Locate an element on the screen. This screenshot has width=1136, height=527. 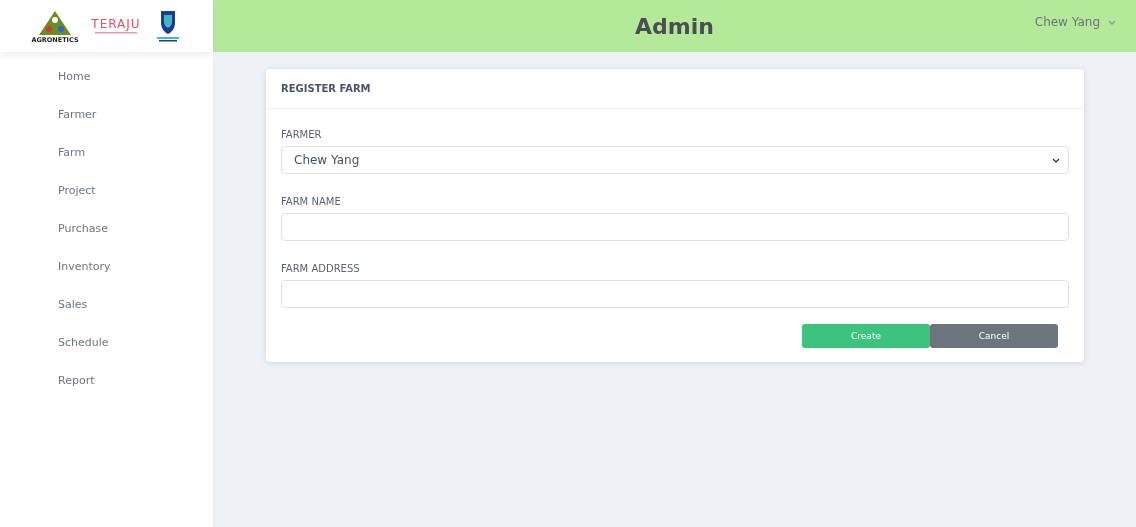
field-label: FARM NAME is located at coordinates (311, 201).